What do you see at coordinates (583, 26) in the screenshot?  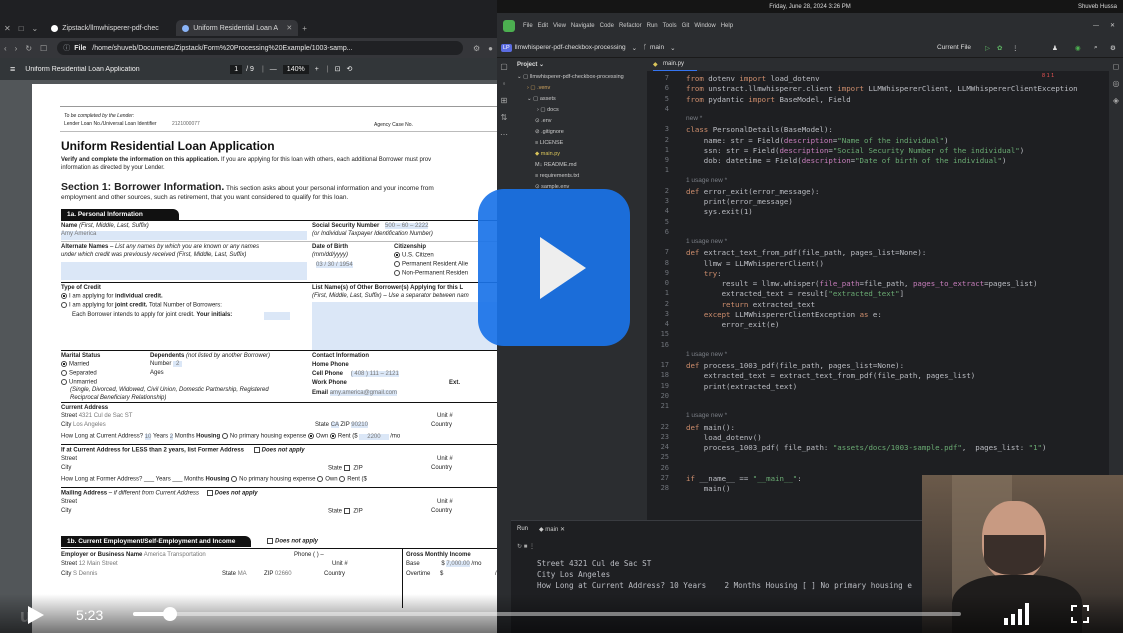 I see `menu-navigate: Navigate` at bounding box center [583, 26].